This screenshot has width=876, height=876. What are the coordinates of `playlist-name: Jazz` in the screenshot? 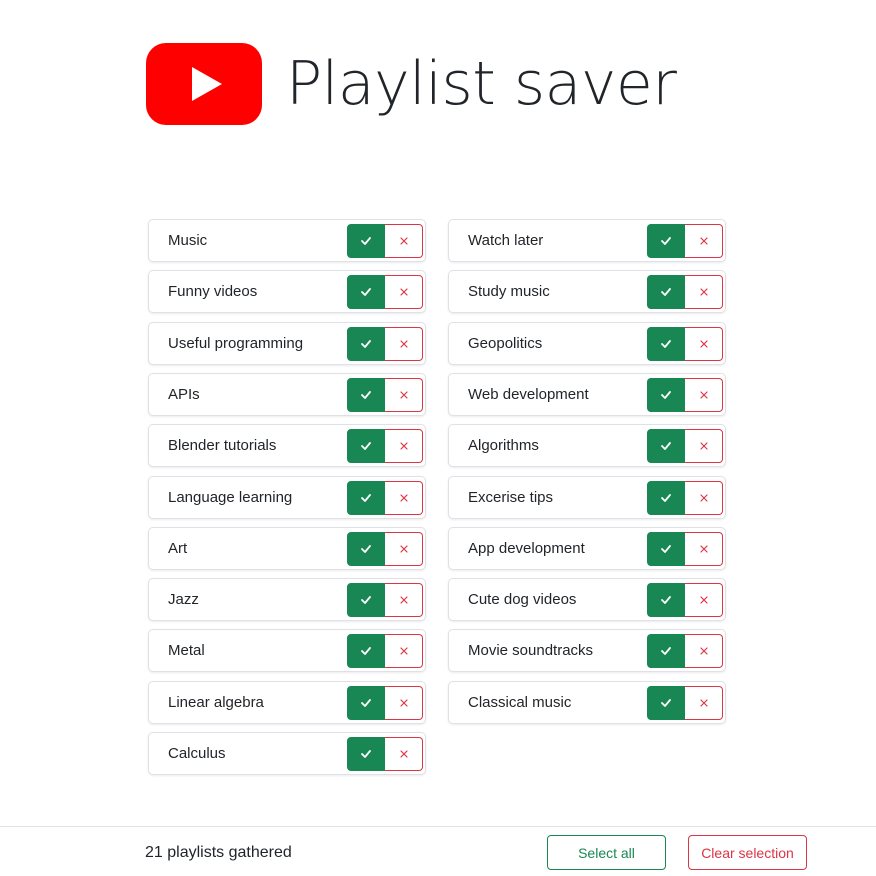 It's located at (183, 600).